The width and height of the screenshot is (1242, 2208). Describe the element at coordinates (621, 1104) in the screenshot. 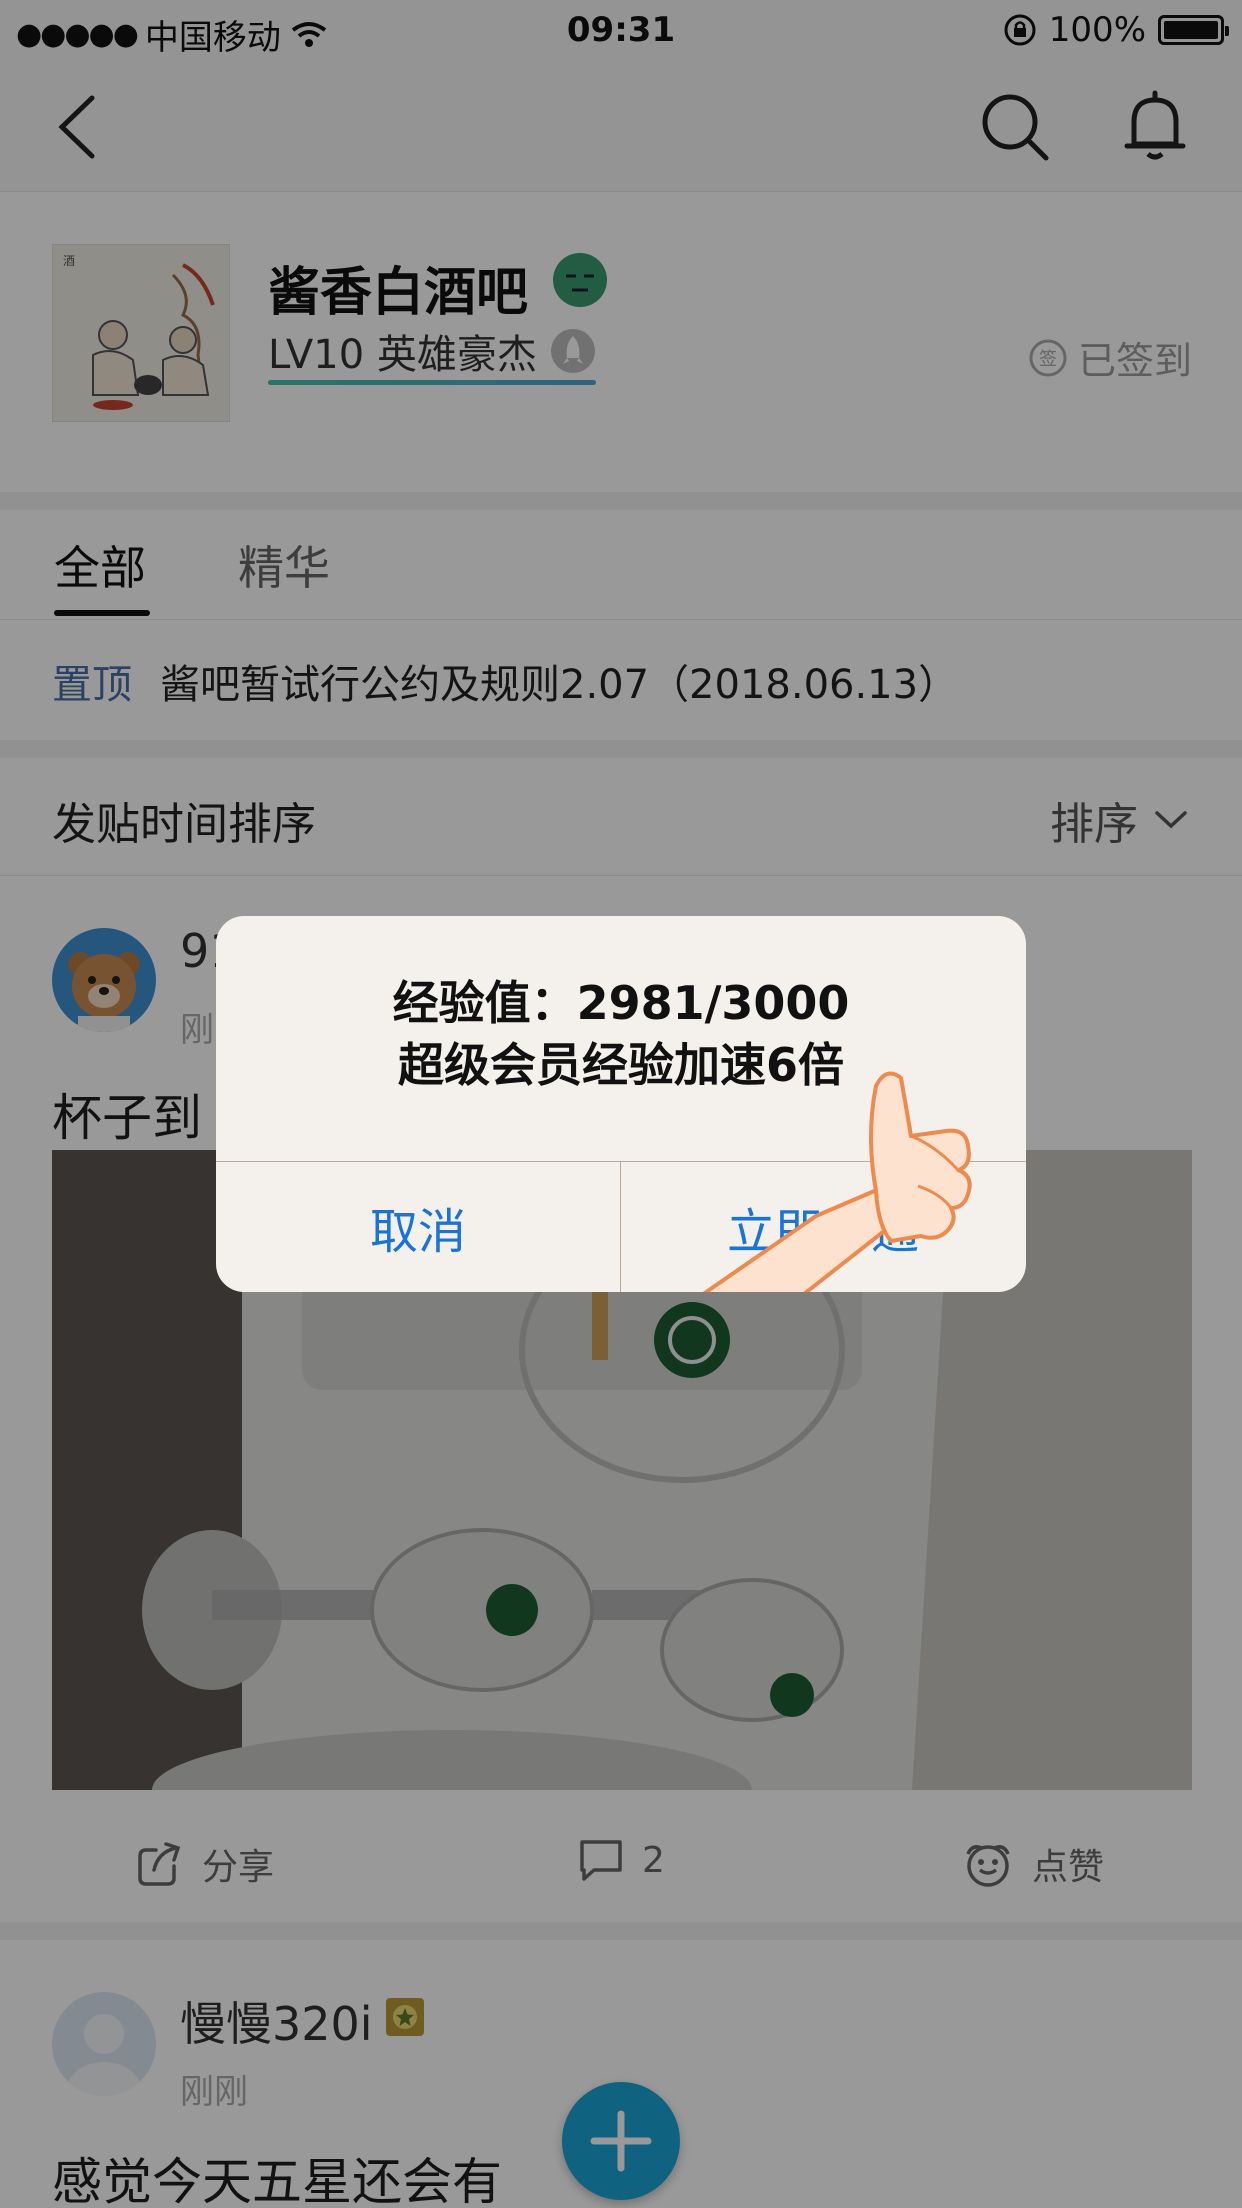

I see `alert-dialog: 经验值：2981/3000 超级会员经验加速6倍 取消 立即开通` at that location.